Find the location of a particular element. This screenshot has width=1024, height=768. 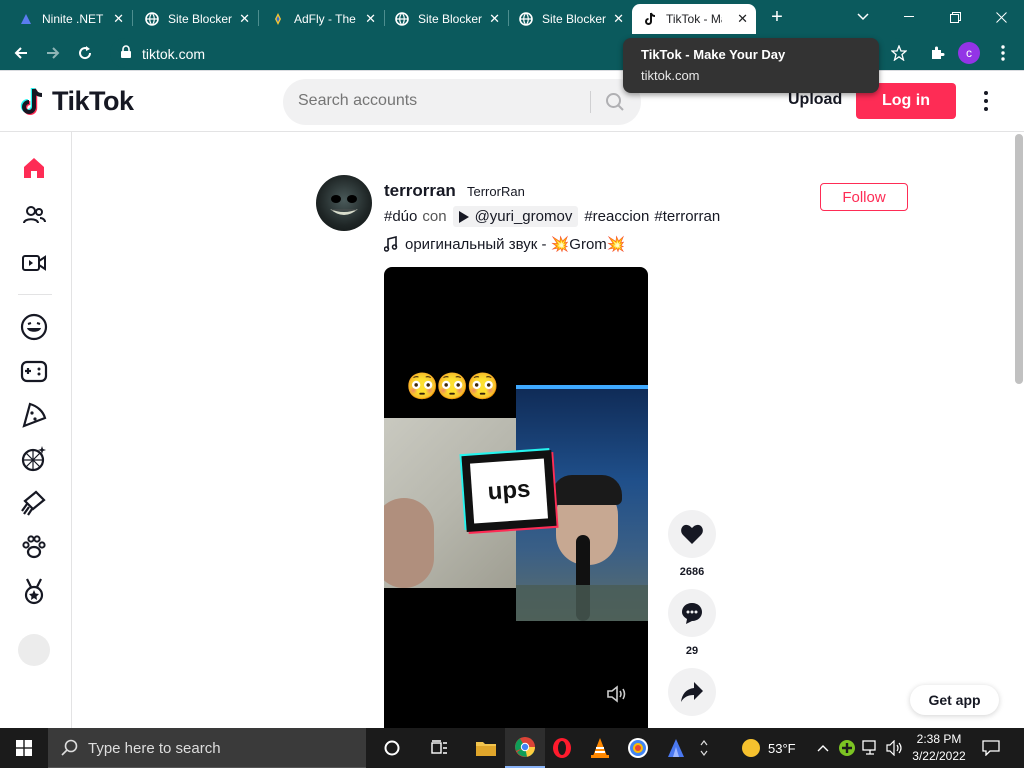

puzzle-icon is located at coordinates (938, 52).